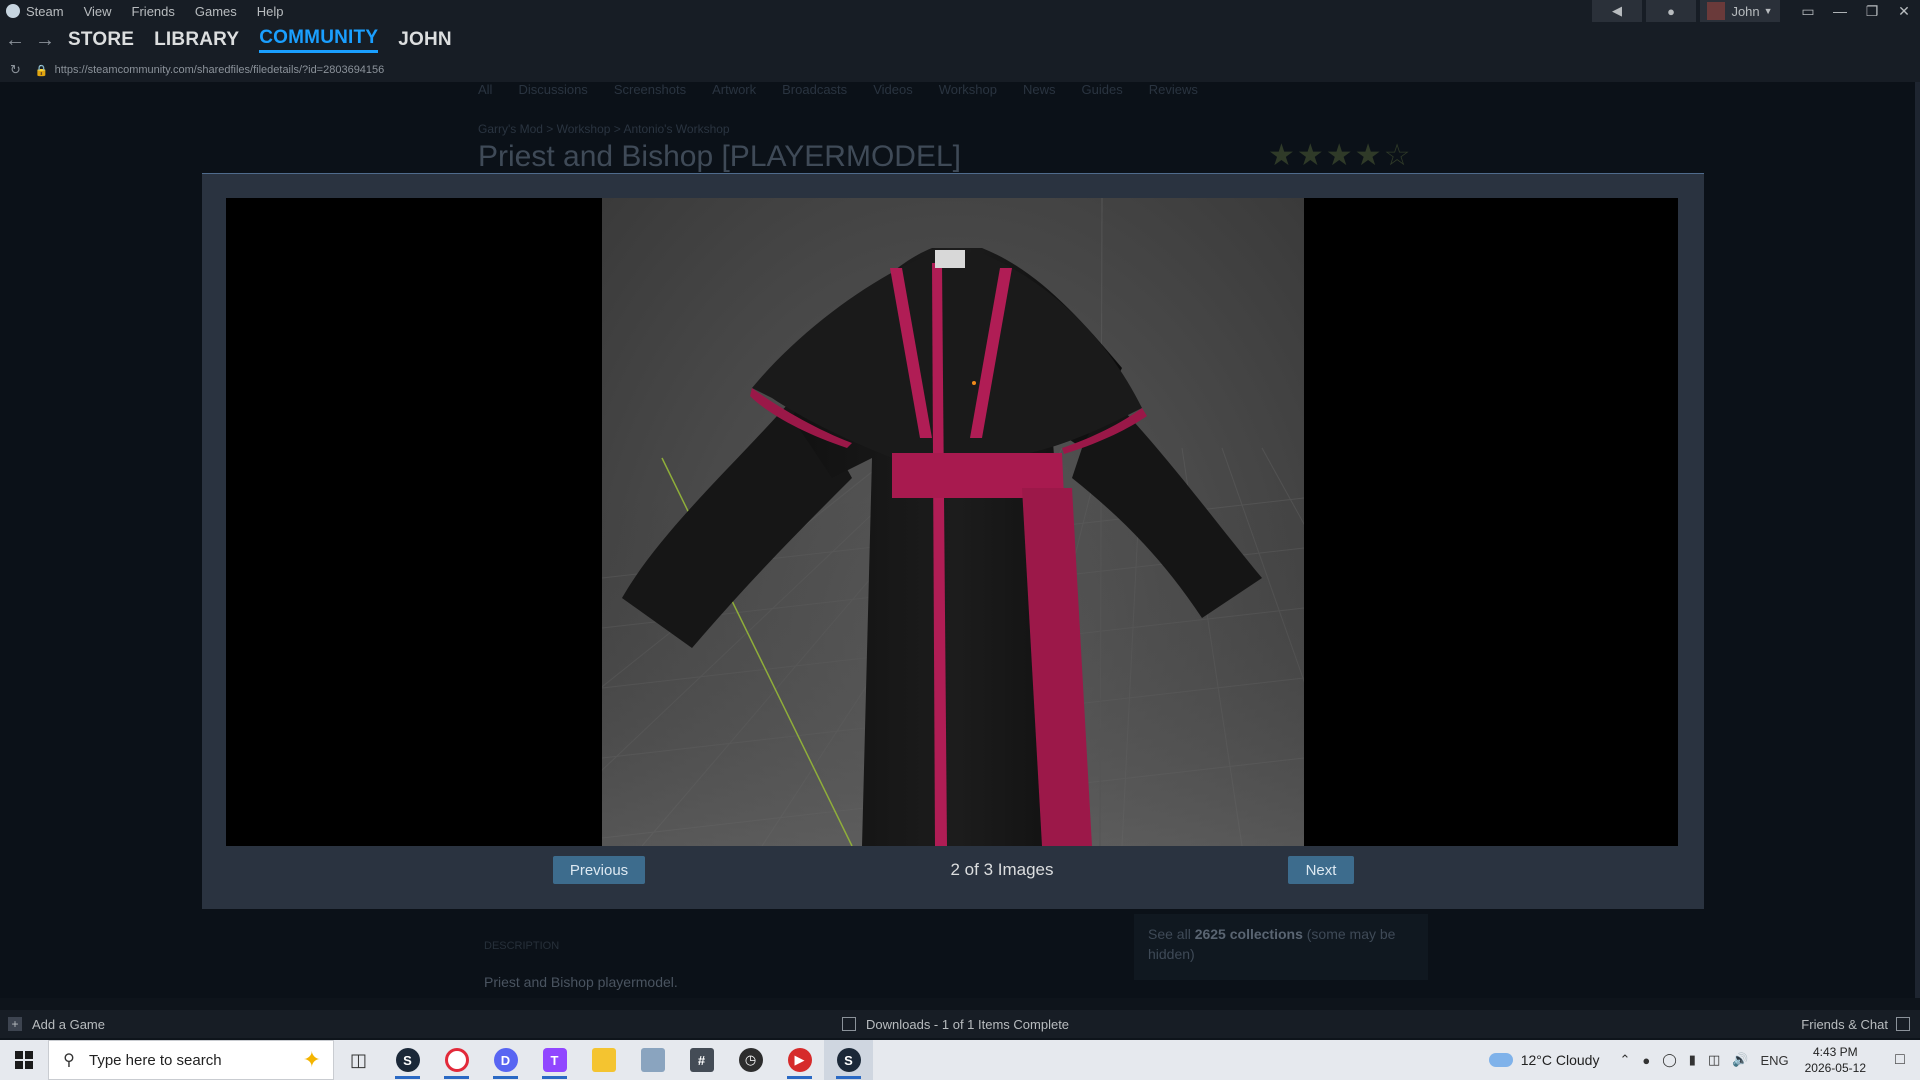 The width and height of the screenshot is (1920, 1080). I want to click on taskbar-discord-button: D, so click(505, 1060).